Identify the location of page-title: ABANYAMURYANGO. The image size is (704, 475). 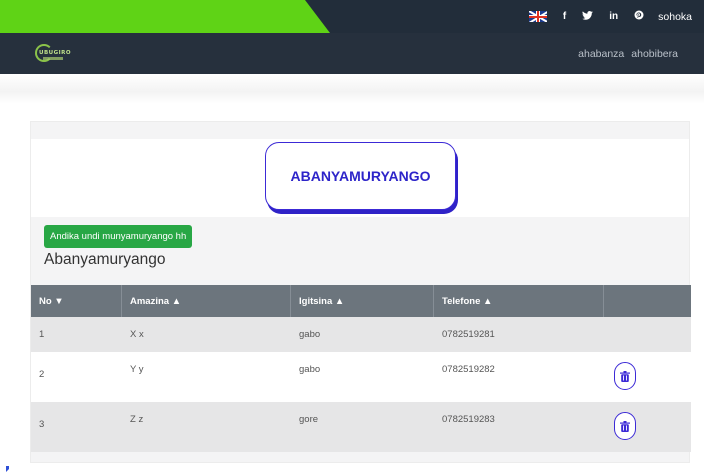
(360, 176).